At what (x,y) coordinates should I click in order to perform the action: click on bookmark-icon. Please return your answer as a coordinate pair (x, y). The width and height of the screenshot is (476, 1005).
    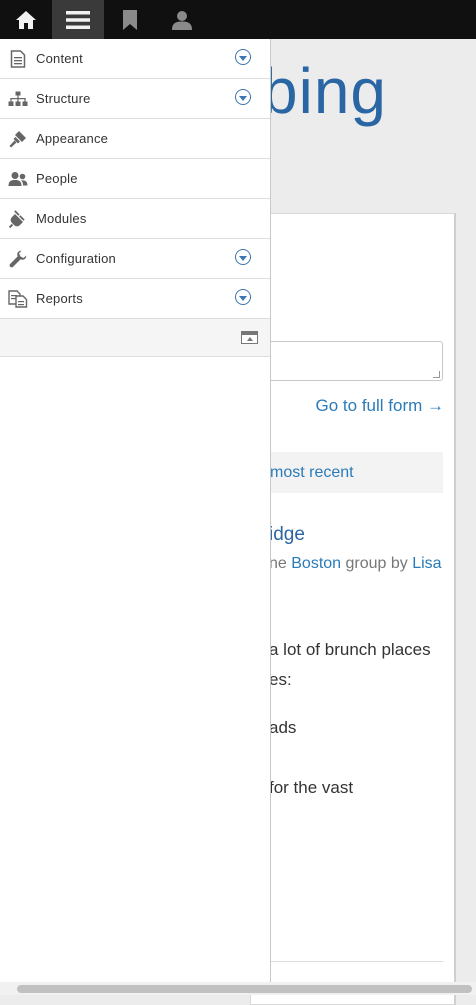
    Looking at the image, I should click on (130, 19).